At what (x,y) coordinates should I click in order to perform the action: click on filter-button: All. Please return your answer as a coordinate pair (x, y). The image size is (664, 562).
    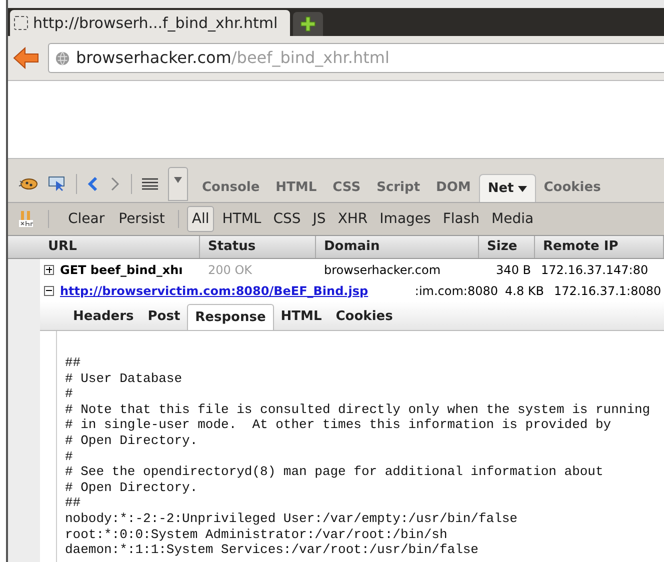
    Looking at the image, I should click on (200, 219).